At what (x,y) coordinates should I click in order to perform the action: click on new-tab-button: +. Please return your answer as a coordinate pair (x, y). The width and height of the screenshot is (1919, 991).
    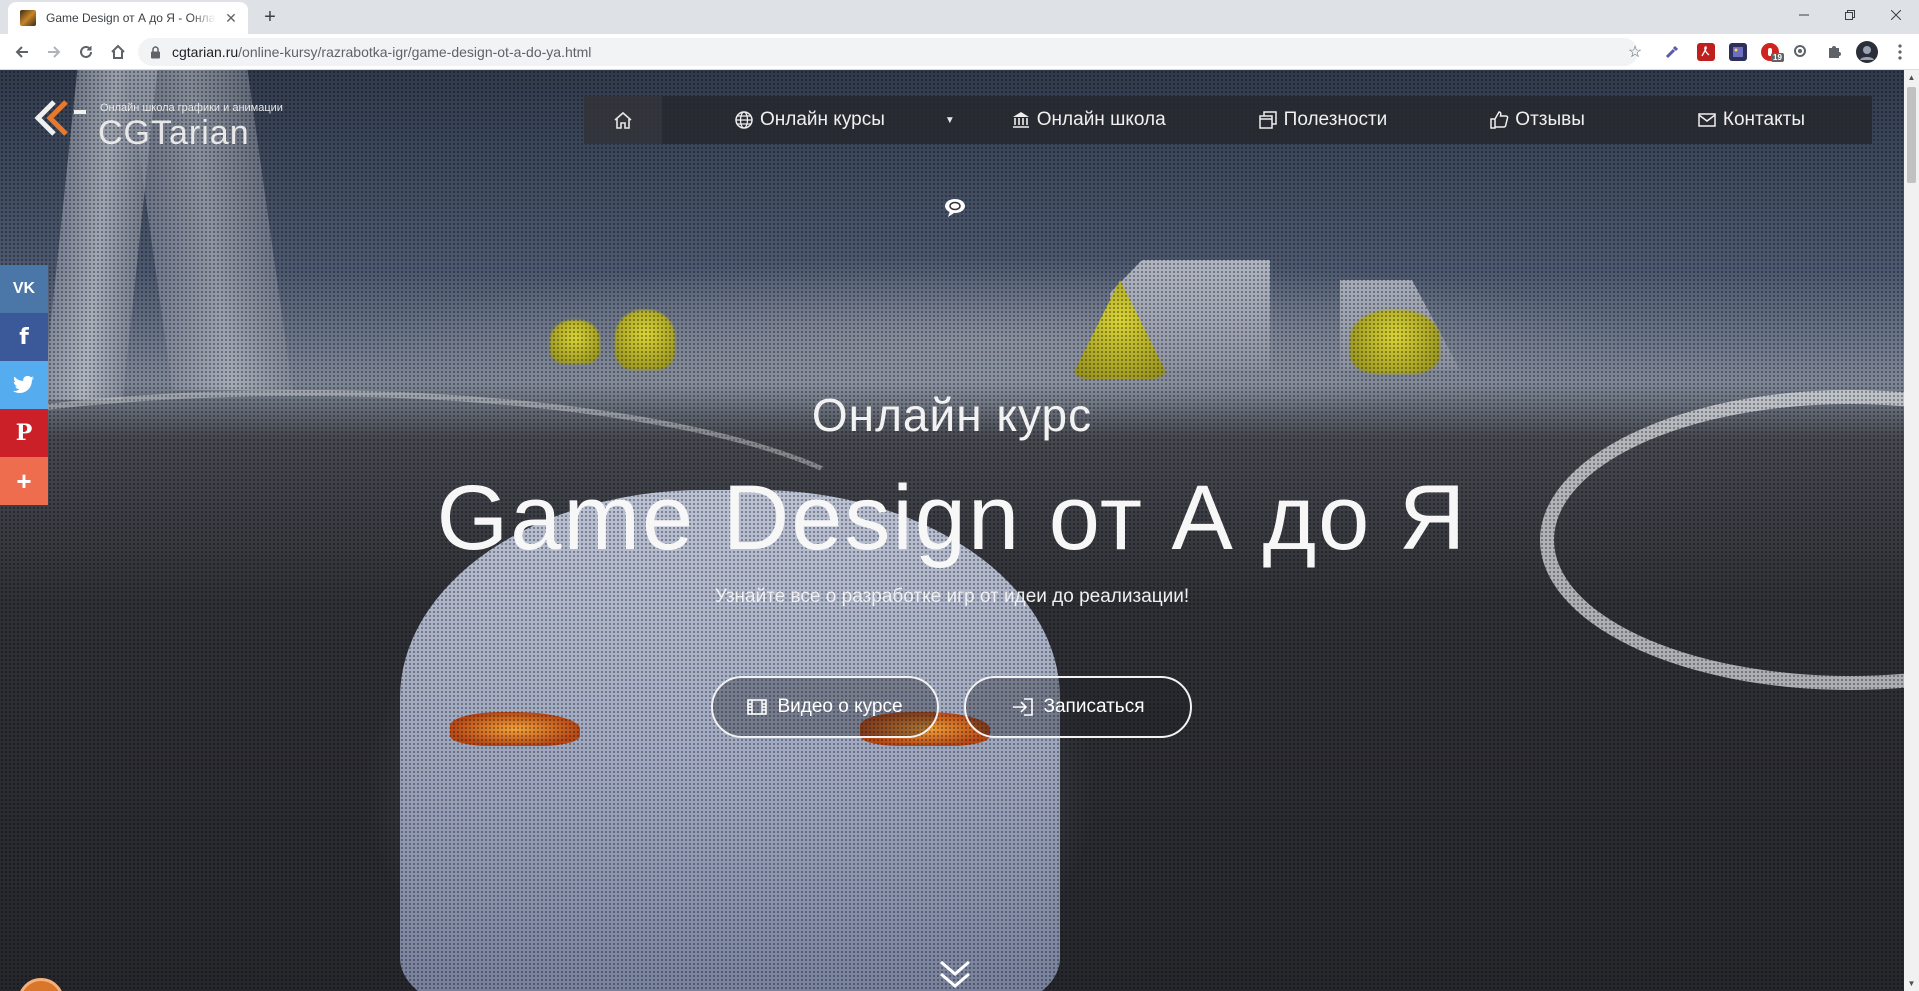
    Looking at the image, I should click on (270, 17).